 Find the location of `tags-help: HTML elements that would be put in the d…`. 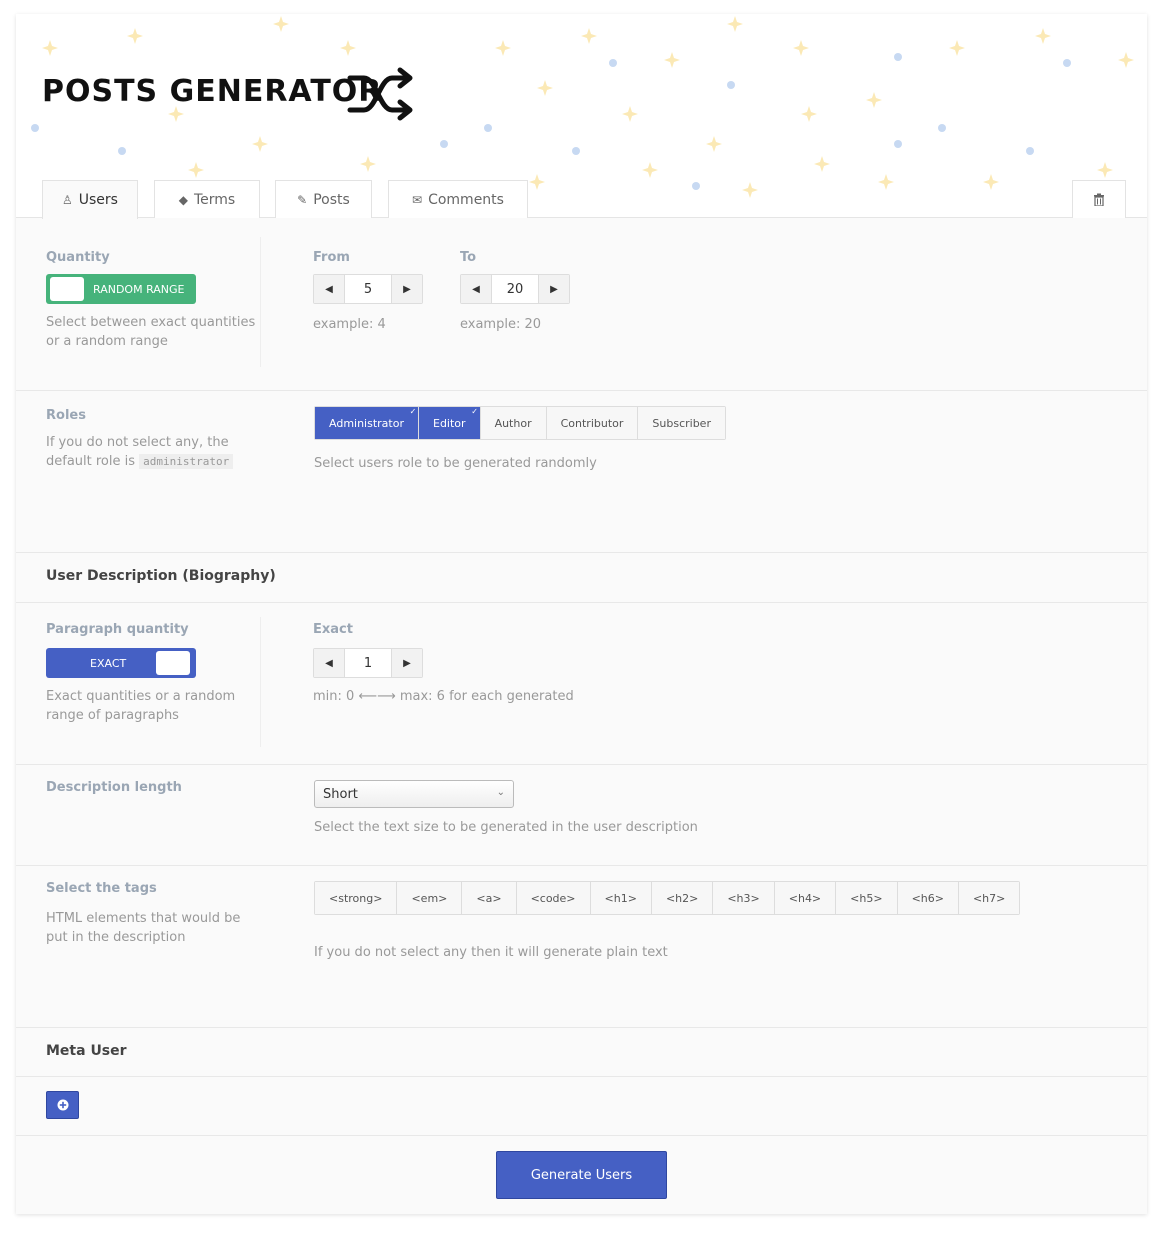

tags-help: HTML elements that would be put in the d… is located at coordinates (143, 928).